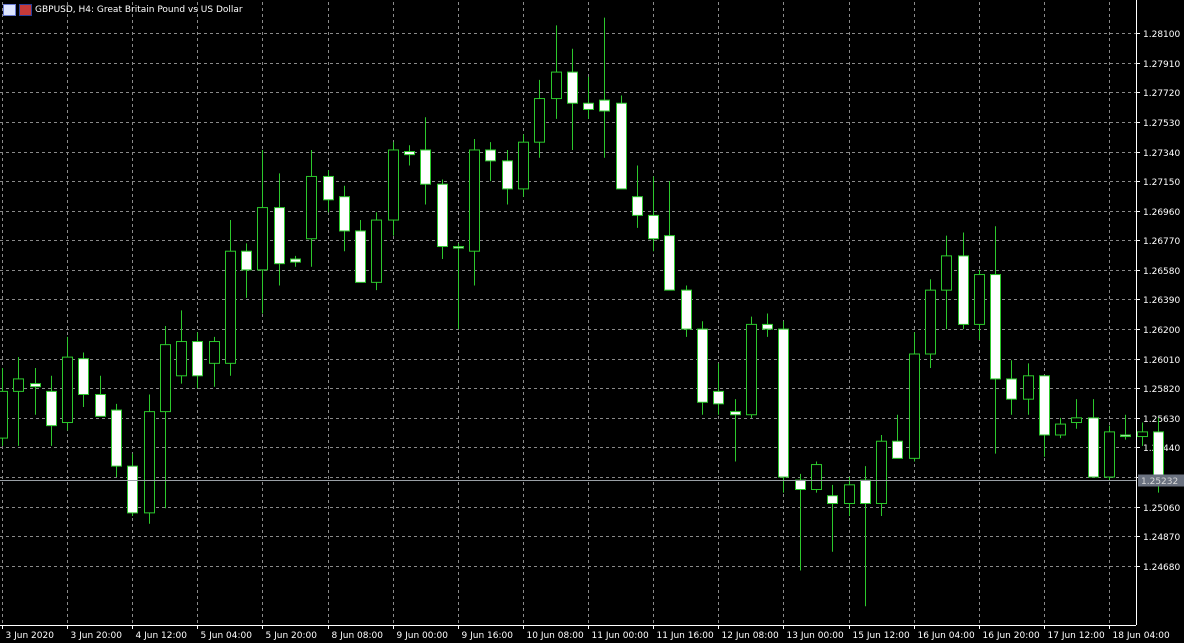 This screenshot has height=643, width=1184. I want to click on x-tick-label: 12 Jun 08:00, so click(750, 636).